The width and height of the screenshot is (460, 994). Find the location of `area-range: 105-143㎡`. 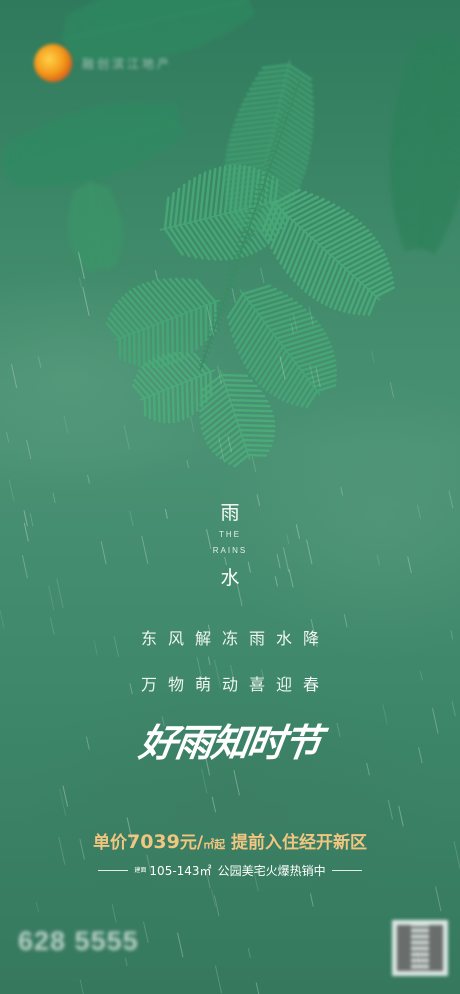

area-range: 105-143㎡ is located at coordinates (180, 871).